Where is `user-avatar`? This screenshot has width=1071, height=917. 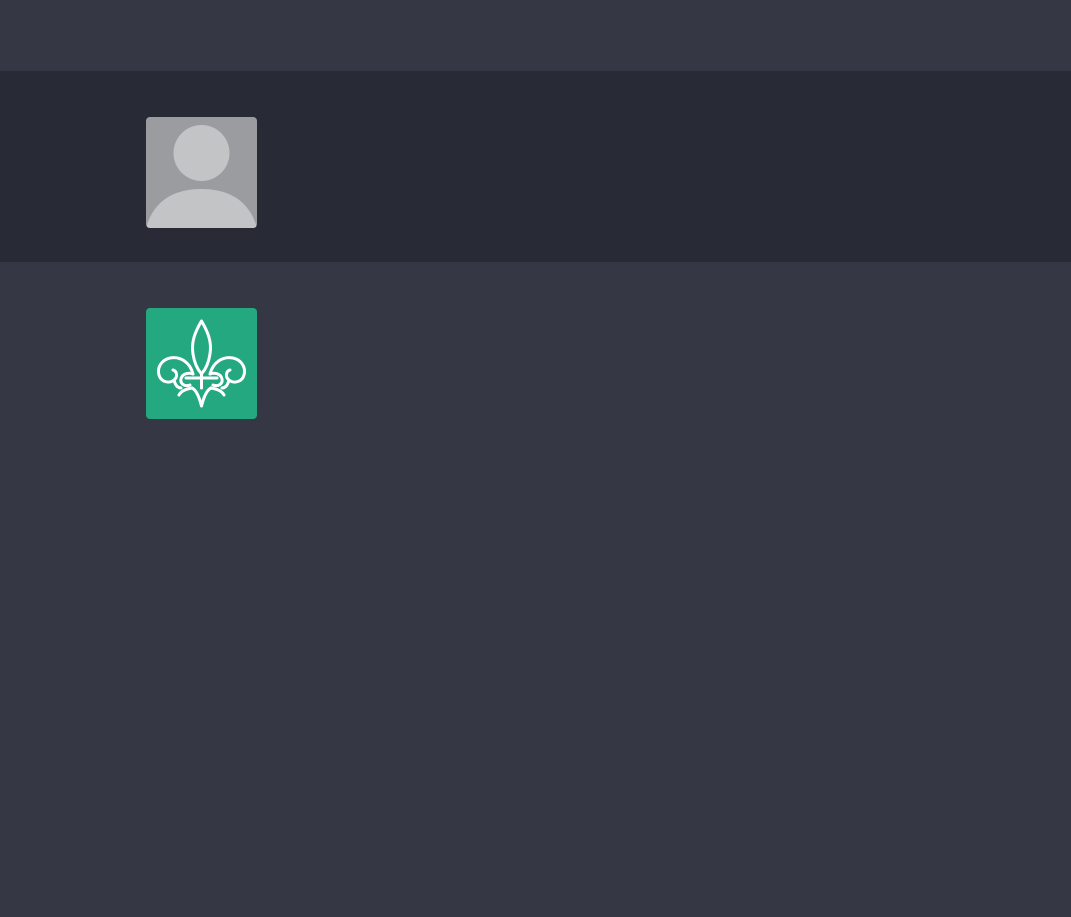 user-avatar is located at coordinates (201, 172).